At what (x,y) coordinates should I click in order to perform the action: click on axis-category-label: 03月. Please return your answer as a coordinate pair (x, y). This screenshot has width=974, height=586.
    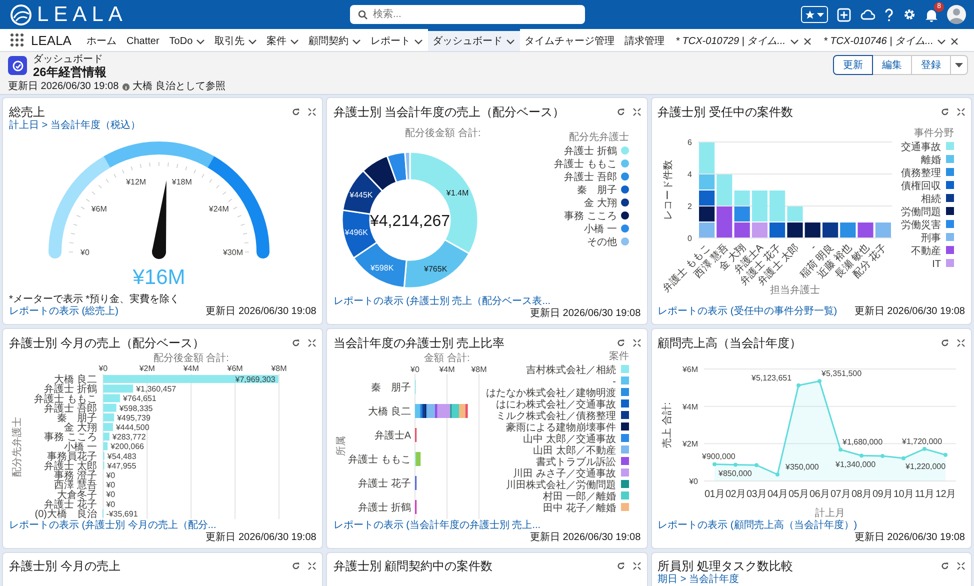
    Looking at the image, I should click on (756, 494).